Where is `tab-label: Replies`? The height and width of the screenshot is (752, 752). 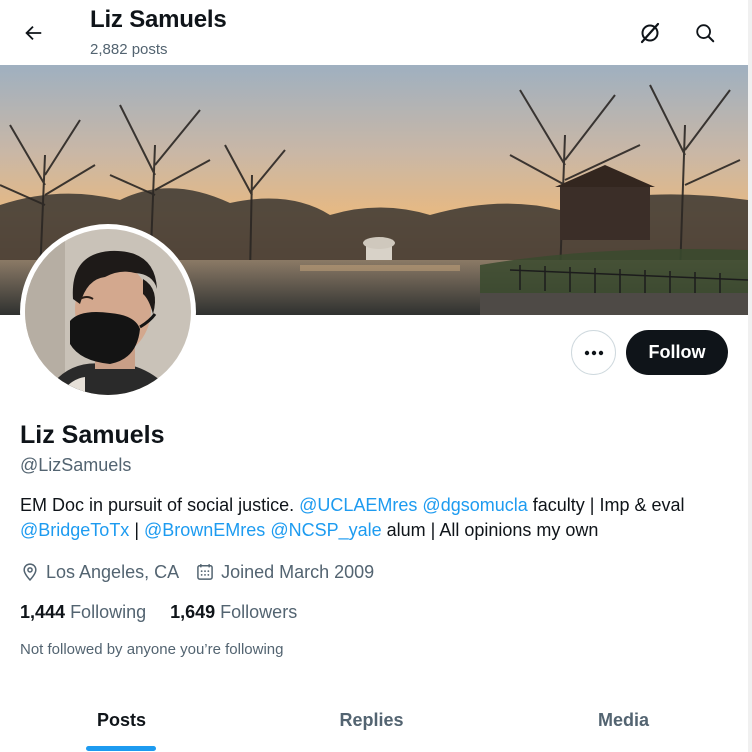
tab-label: Replies is located at coordinates (371, 720).